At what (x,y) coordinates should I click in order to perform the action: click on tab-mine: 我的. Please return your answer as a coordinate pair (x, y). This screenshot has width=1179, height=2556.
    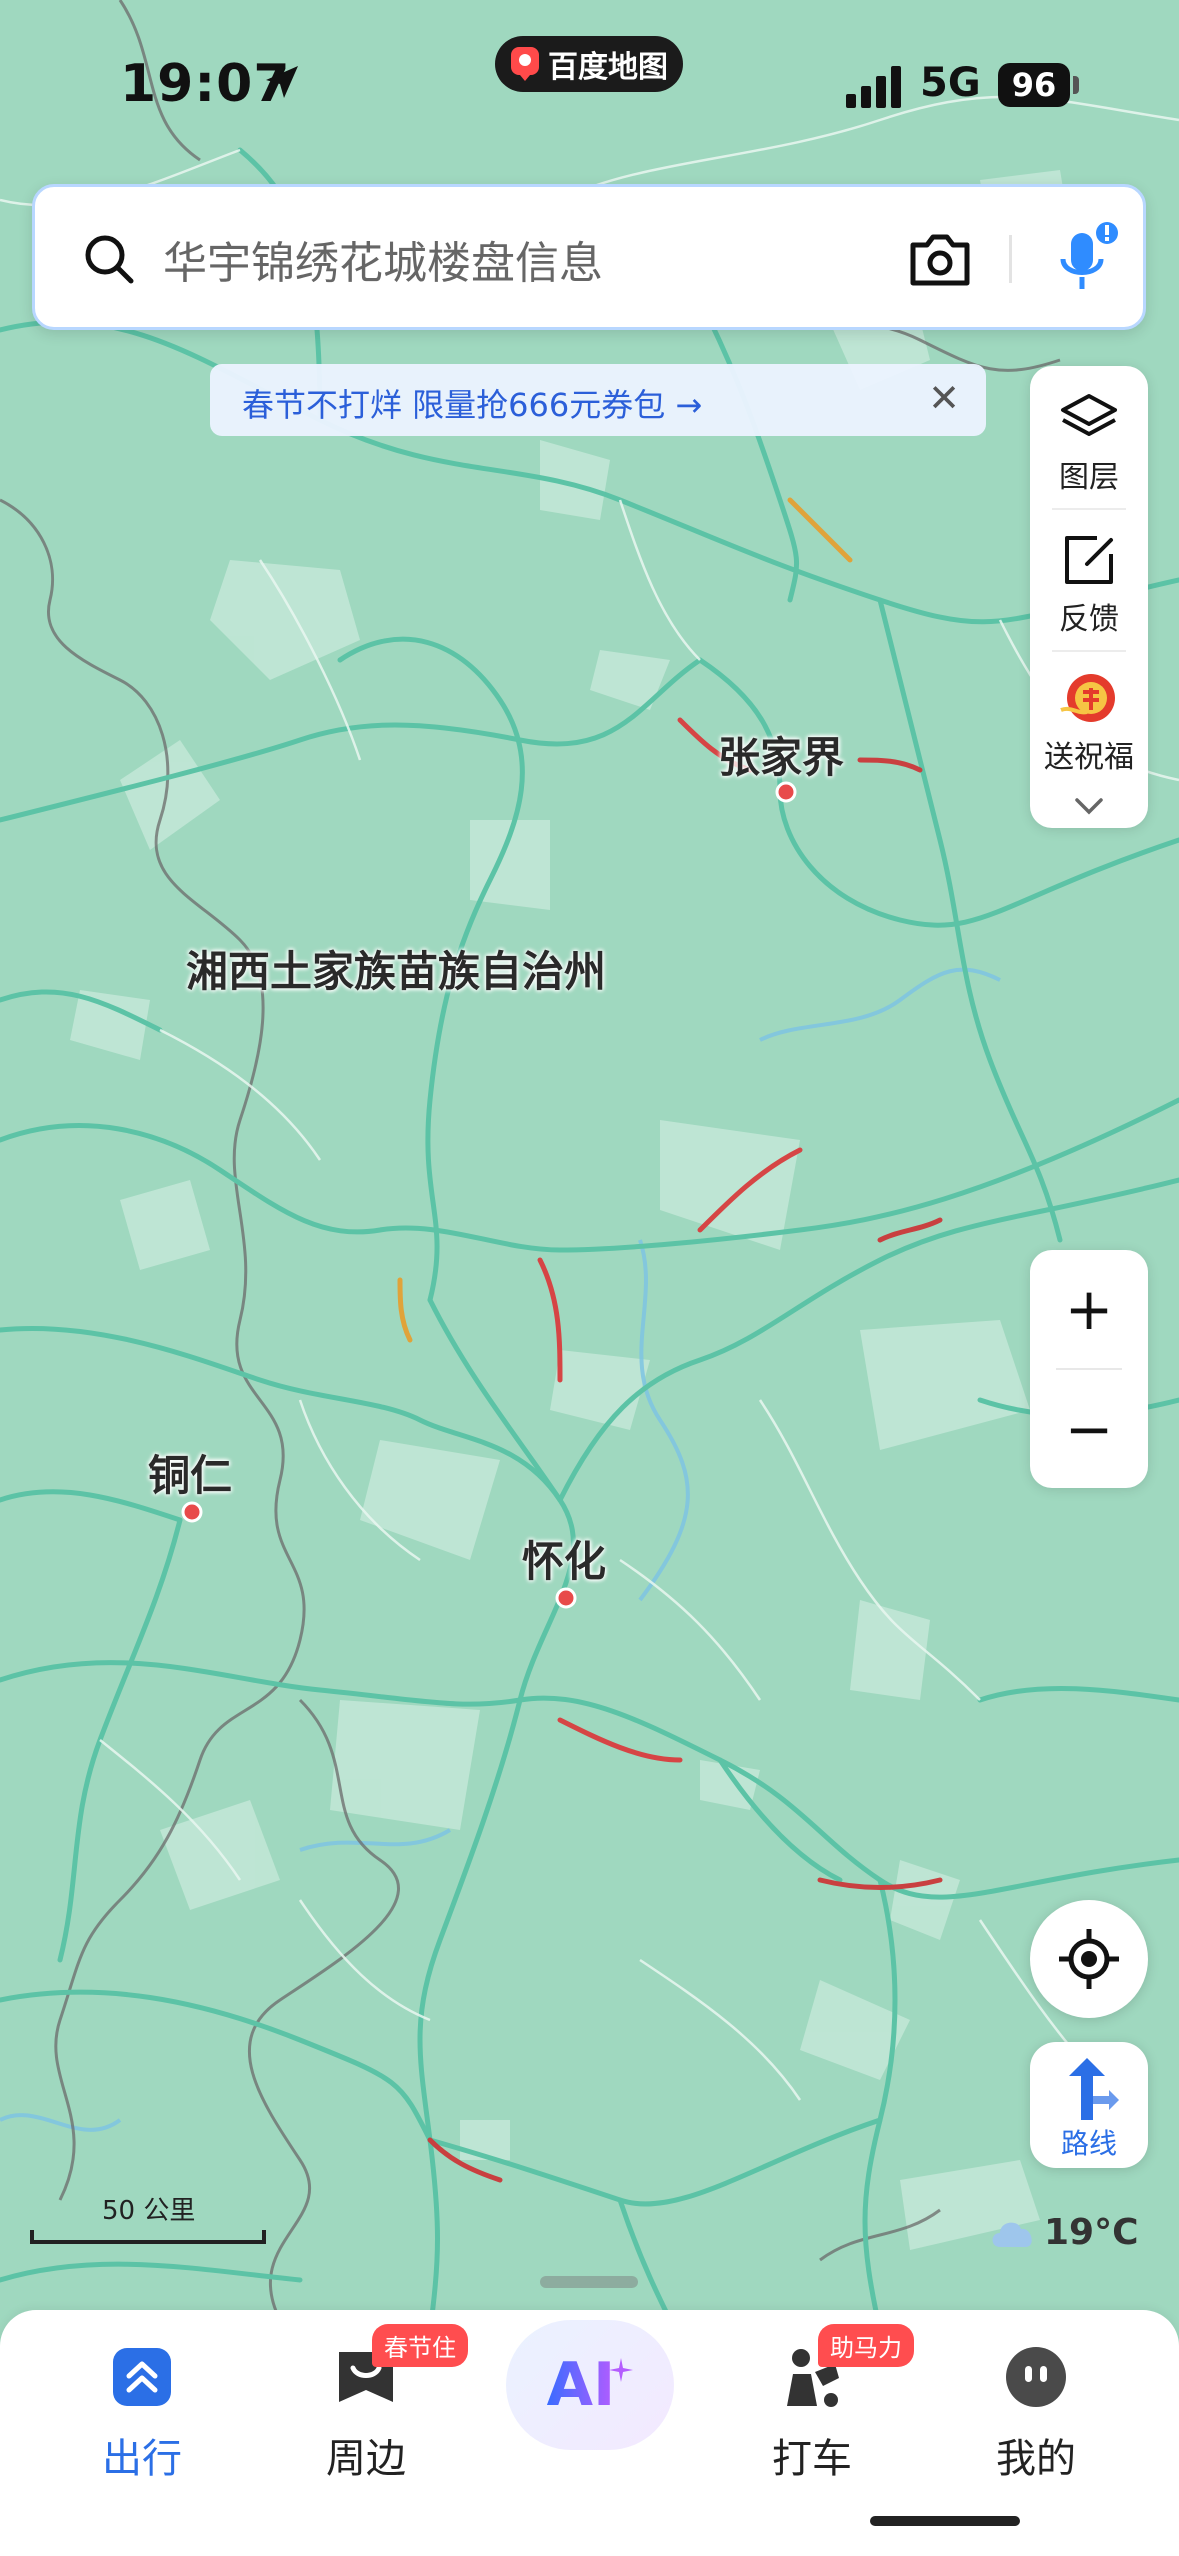
    Looking at the image, I should click on (1036, 2408).